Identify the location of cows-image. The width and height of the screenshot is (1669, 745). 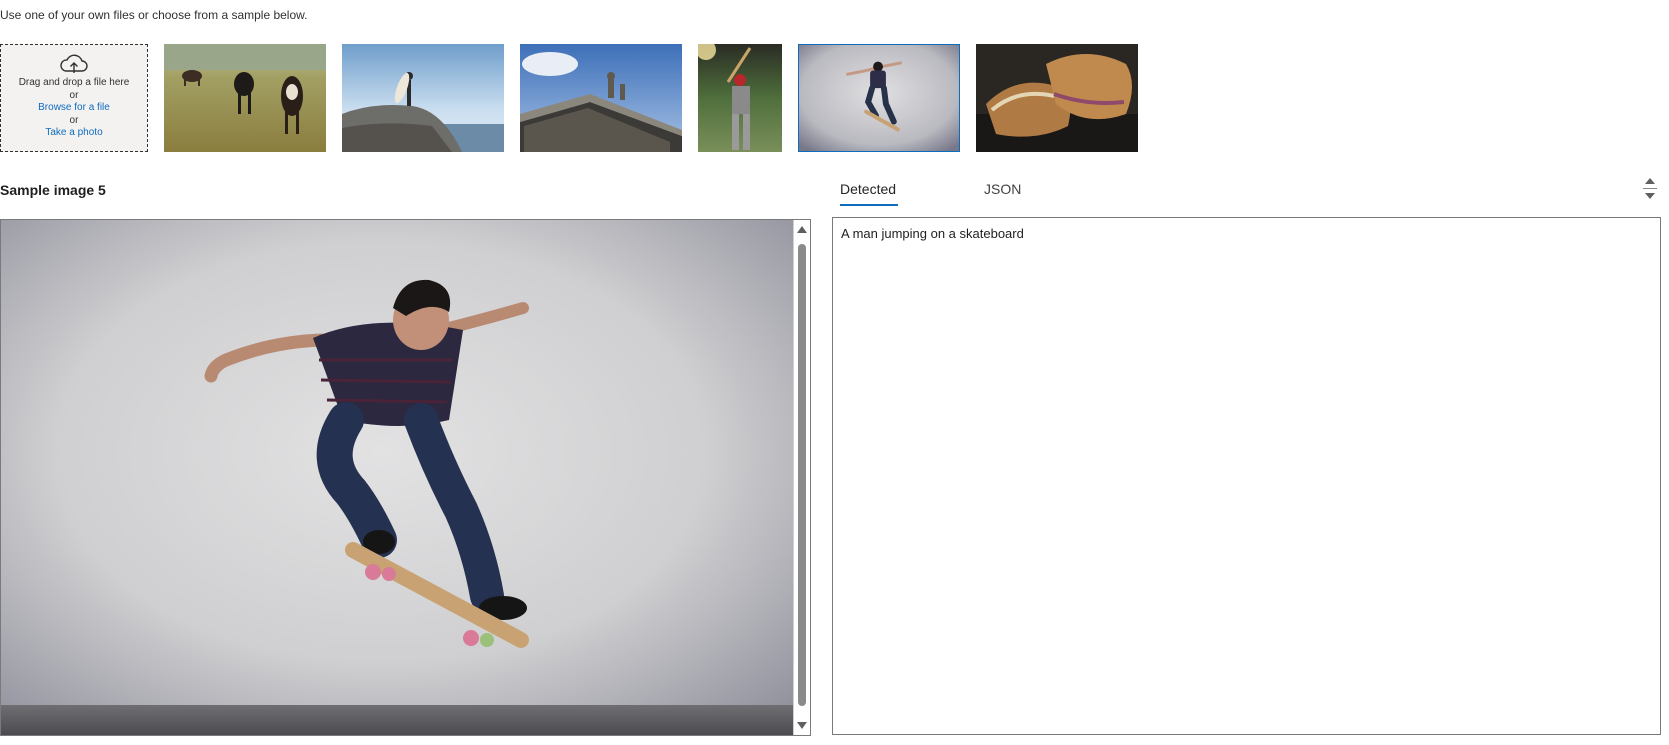
(245, 98).